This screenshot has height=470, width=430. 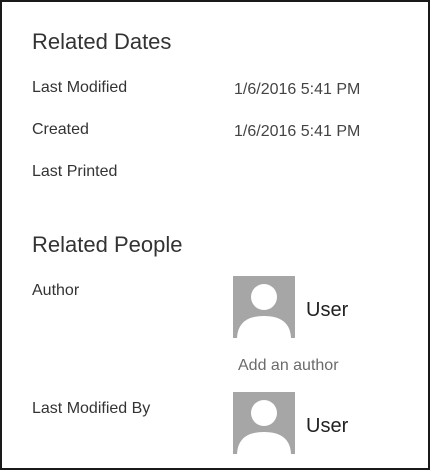 What do you see at coordinates (297, 131) in the screenshot?
I see `created-value: 1/6/2016 5:41 PM` at bounding box center [297, 131].